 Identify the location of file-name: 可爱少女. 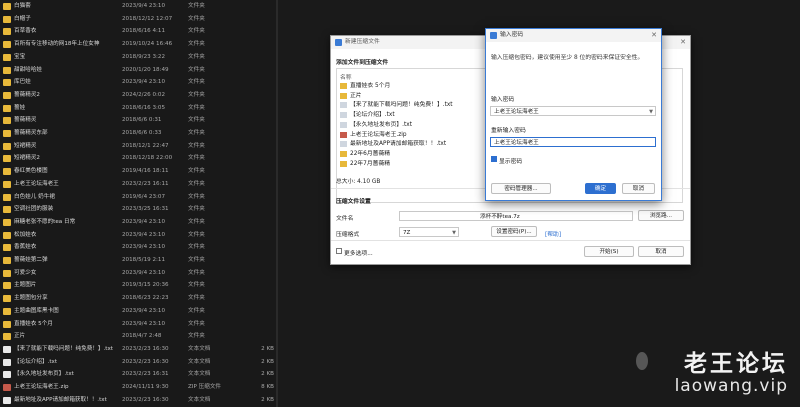
(25, 272).